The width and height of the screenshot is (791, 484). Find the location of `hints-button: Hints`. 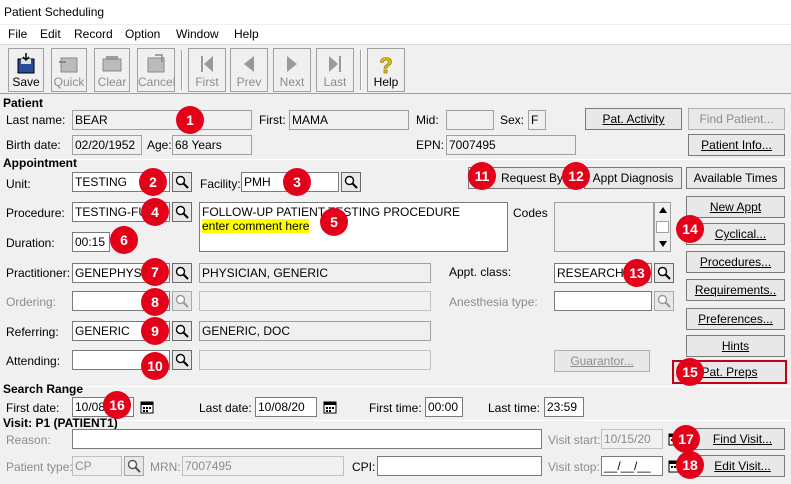

hints-button: Hints is located at coordinates (735, 346).